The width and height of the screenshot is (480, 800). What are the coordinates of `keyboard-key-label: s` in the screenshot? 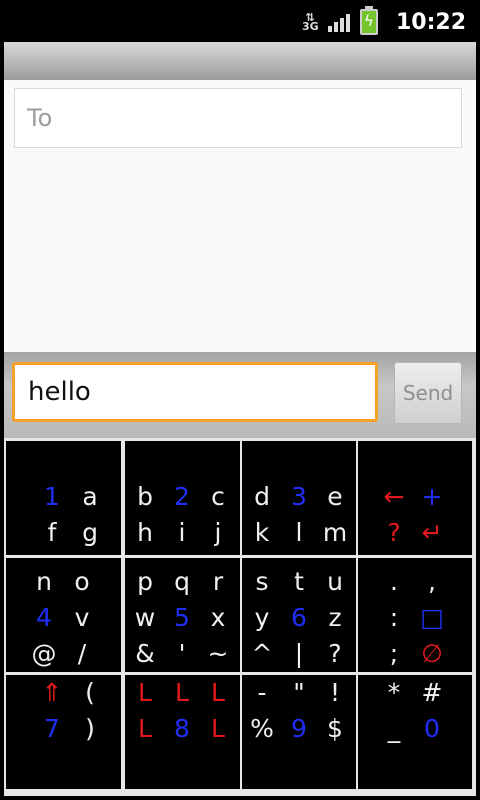 It's located at (262, 581).